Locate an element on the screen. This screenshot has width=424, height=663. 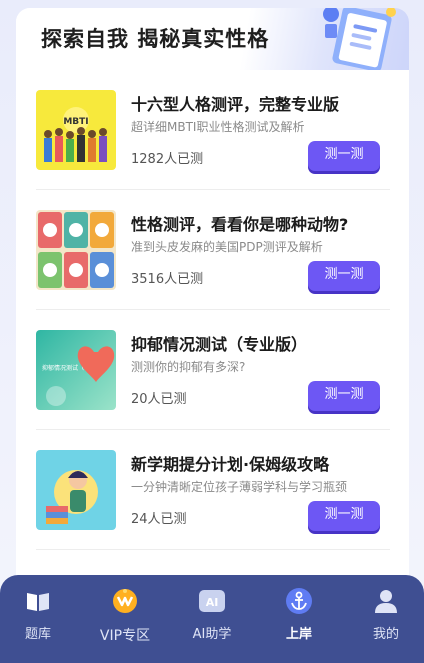
test-description: 一分钟清晰定位孩子薄弱学科与学习瓶颈 is located at coordinates (239, 487).